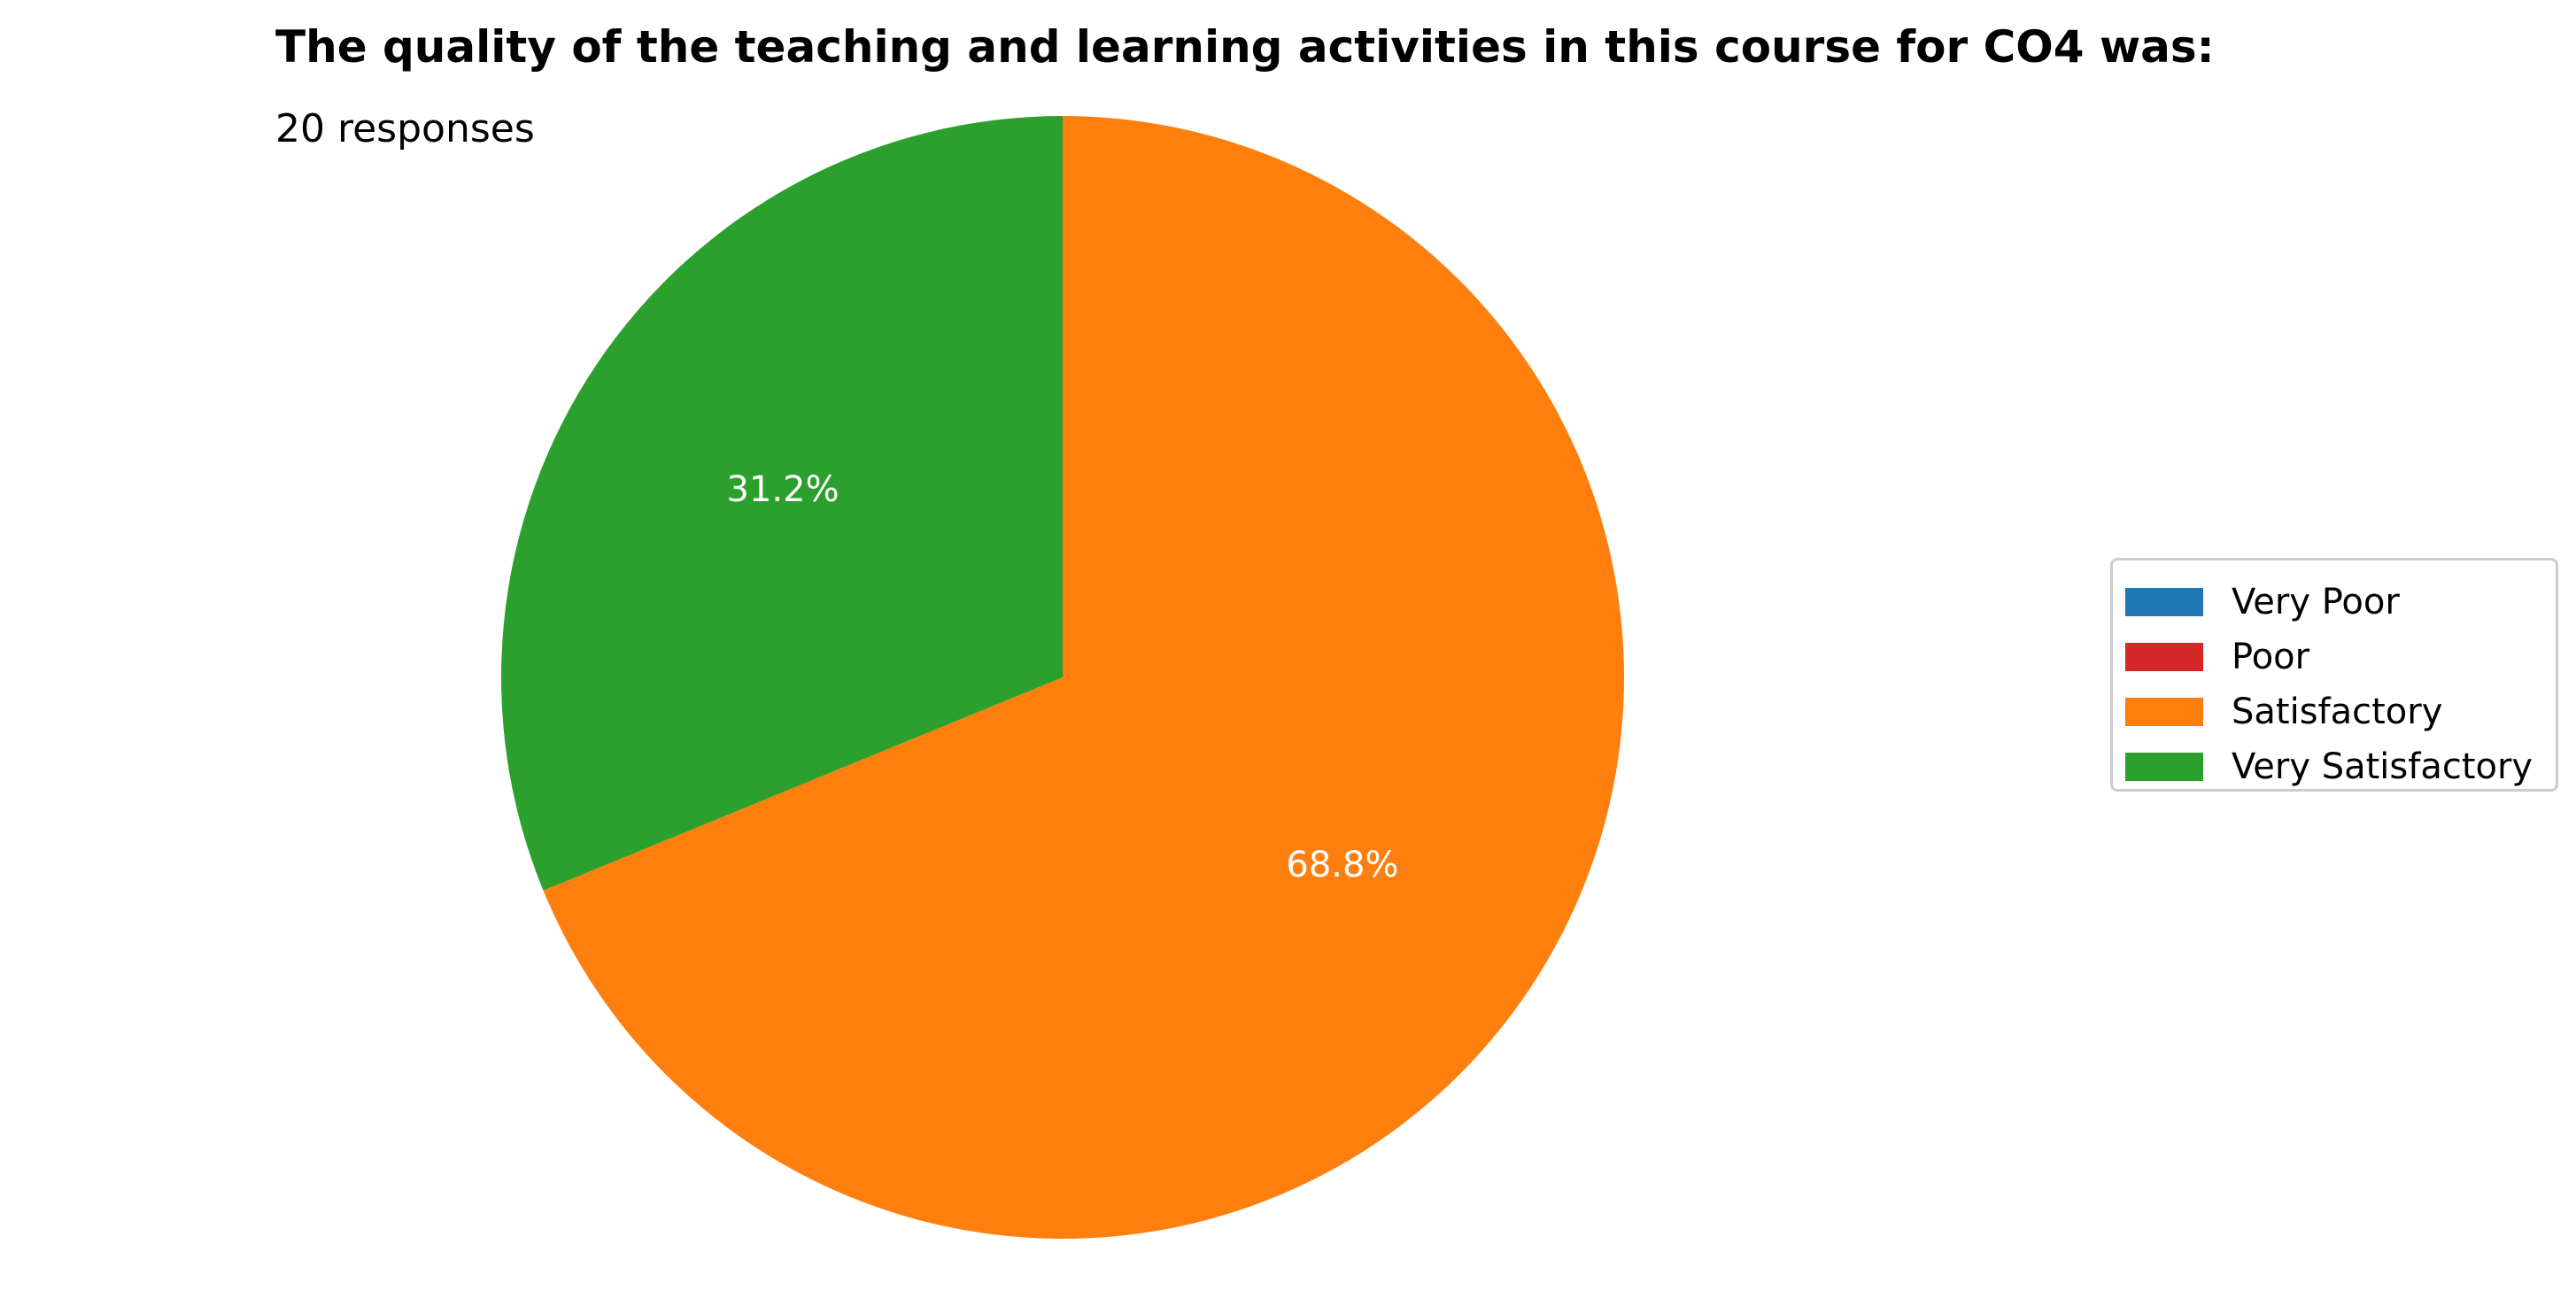 The image size is (2576, 1314). I want to click on legend-item-poor: Poor, so click(2340, 657).